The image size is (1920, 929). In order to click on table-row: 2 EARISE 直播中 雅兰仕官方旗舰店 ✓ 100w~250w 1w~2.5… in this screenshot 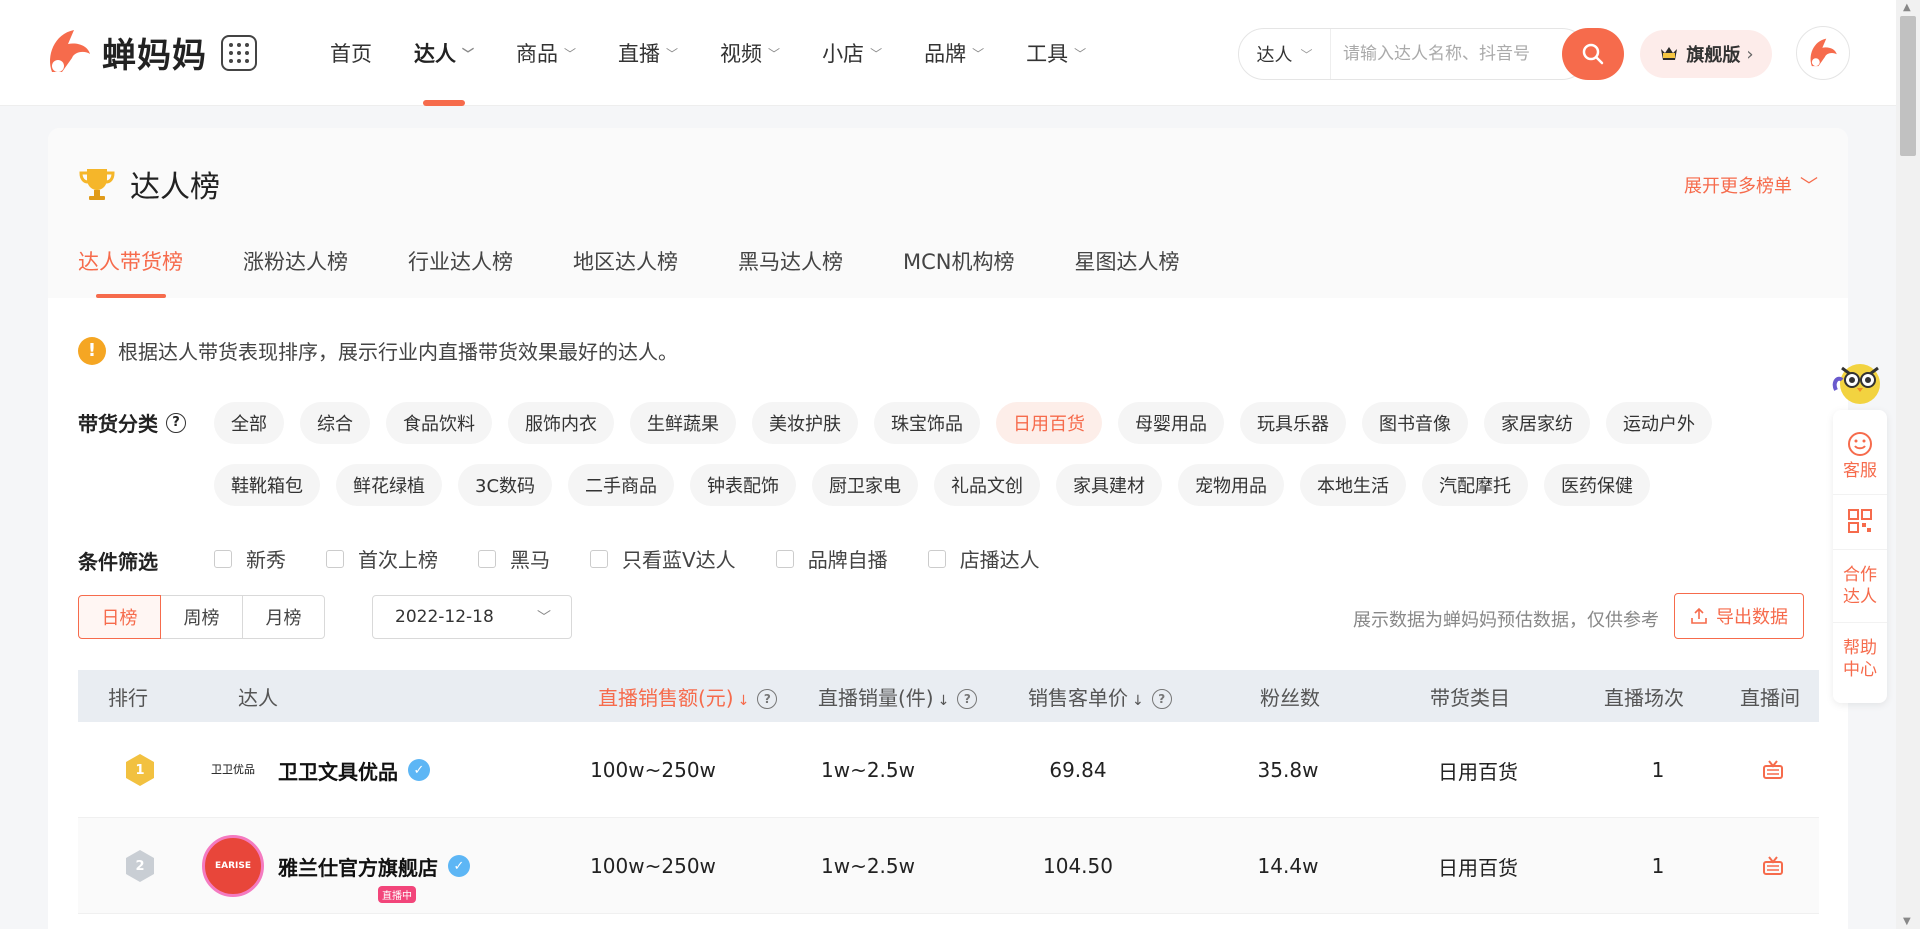, I will do `click(948, 866)`.